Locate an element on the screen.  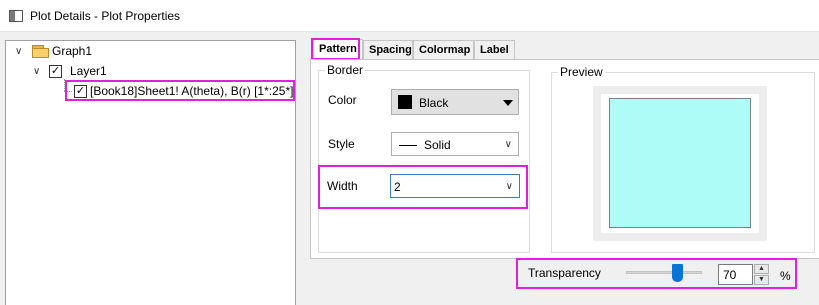
window-icon is located at coordinates (16, 16).